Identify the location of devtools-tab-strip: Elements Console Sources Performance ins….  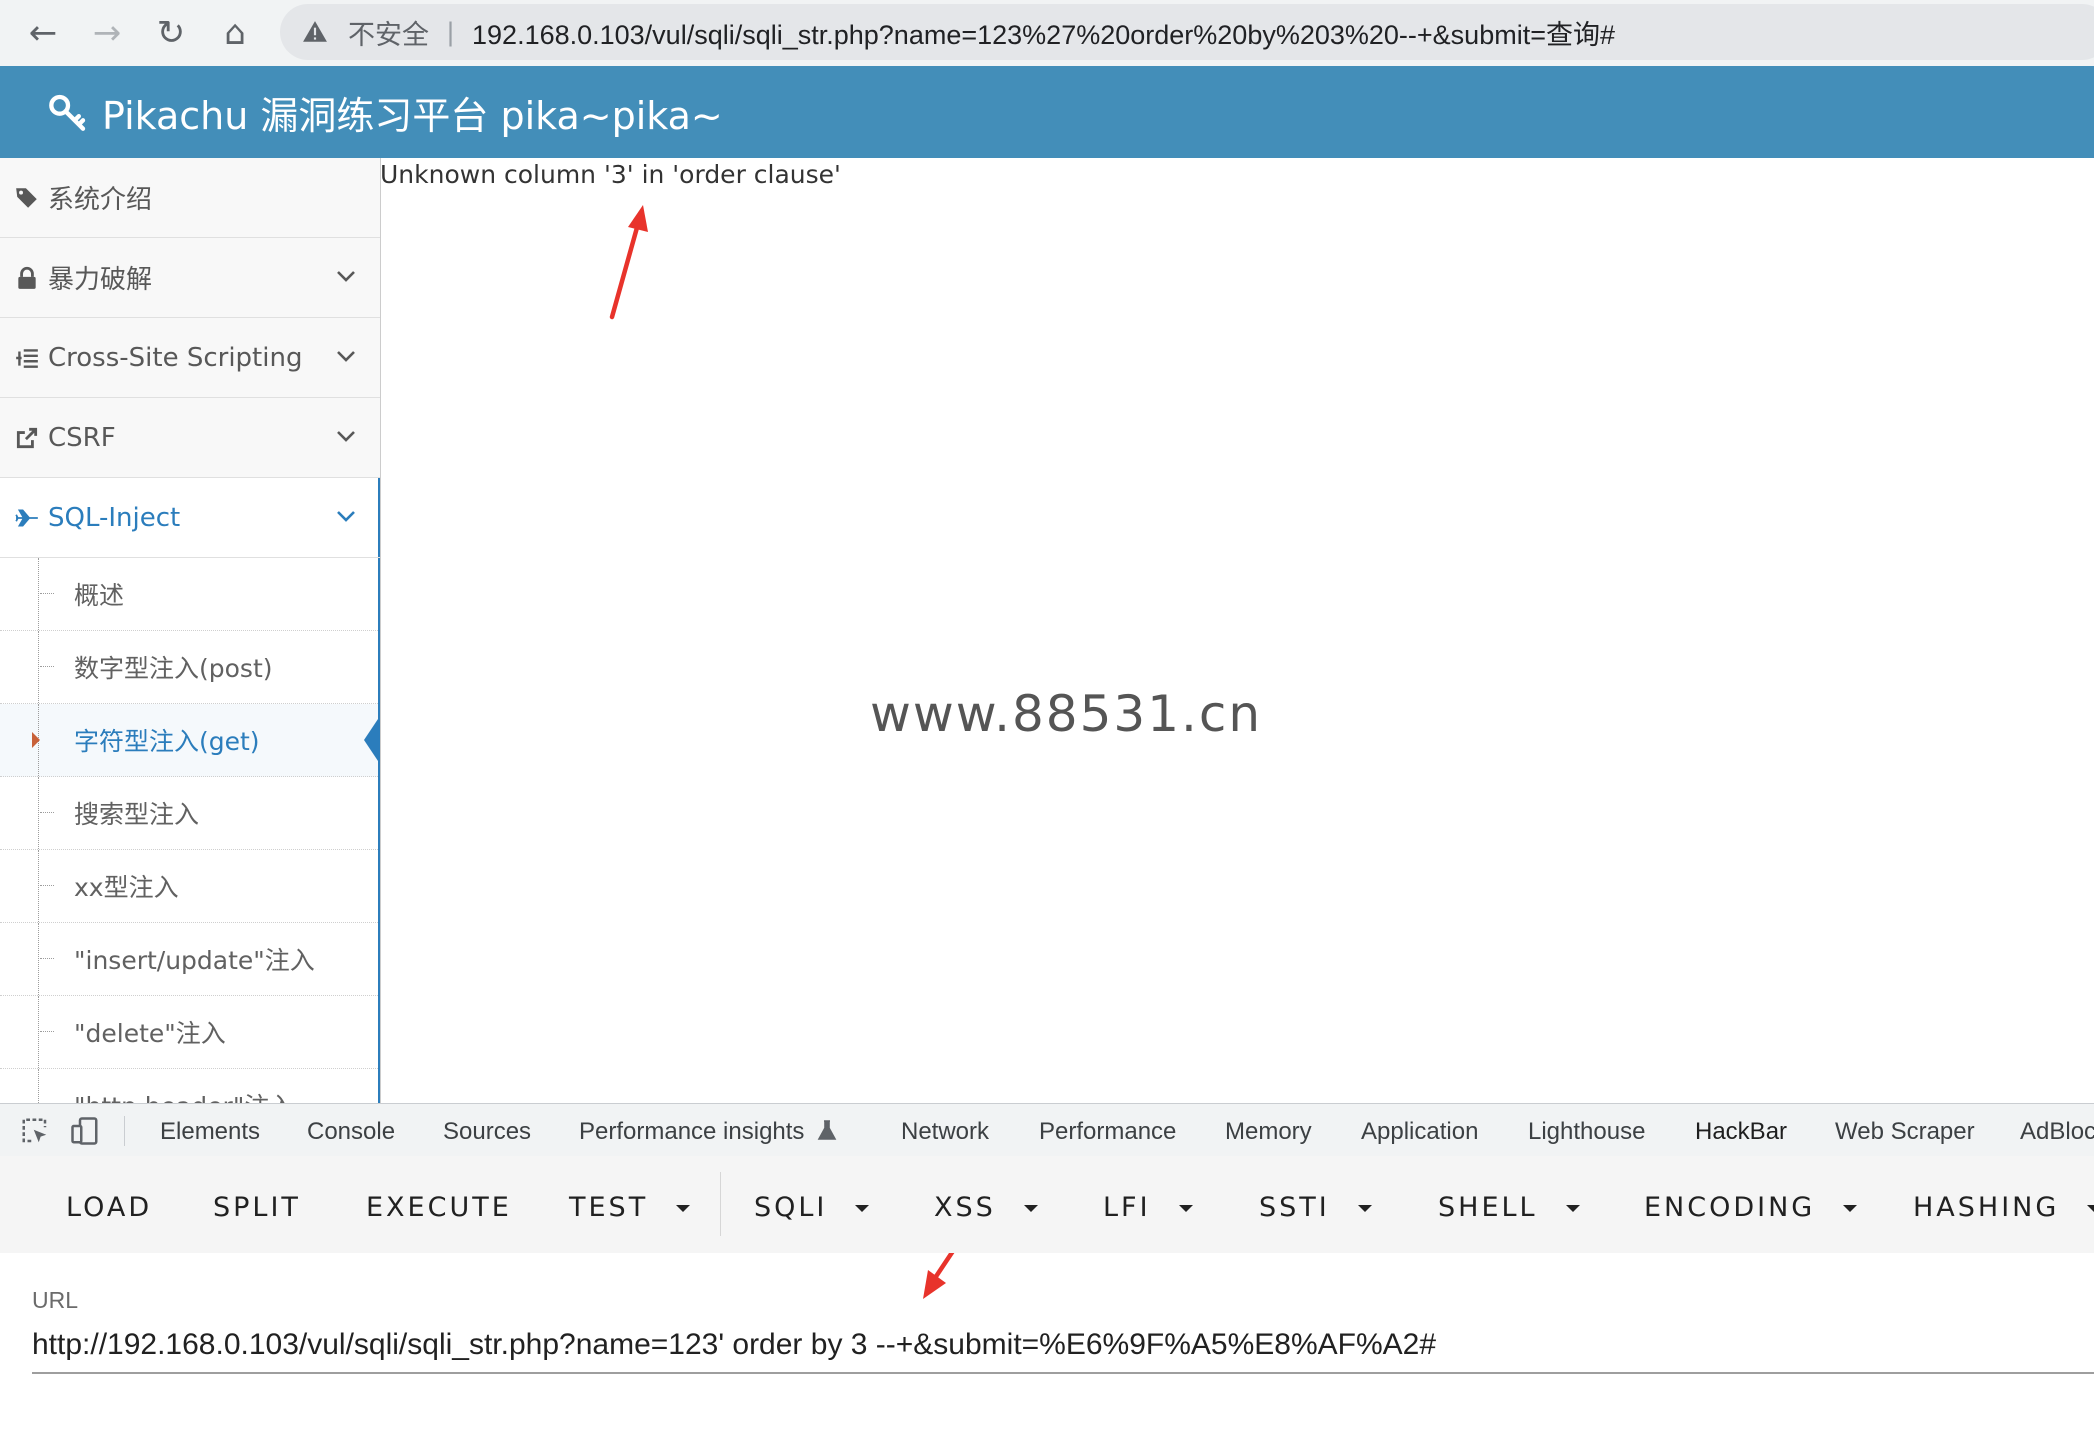
(1047, 1130).